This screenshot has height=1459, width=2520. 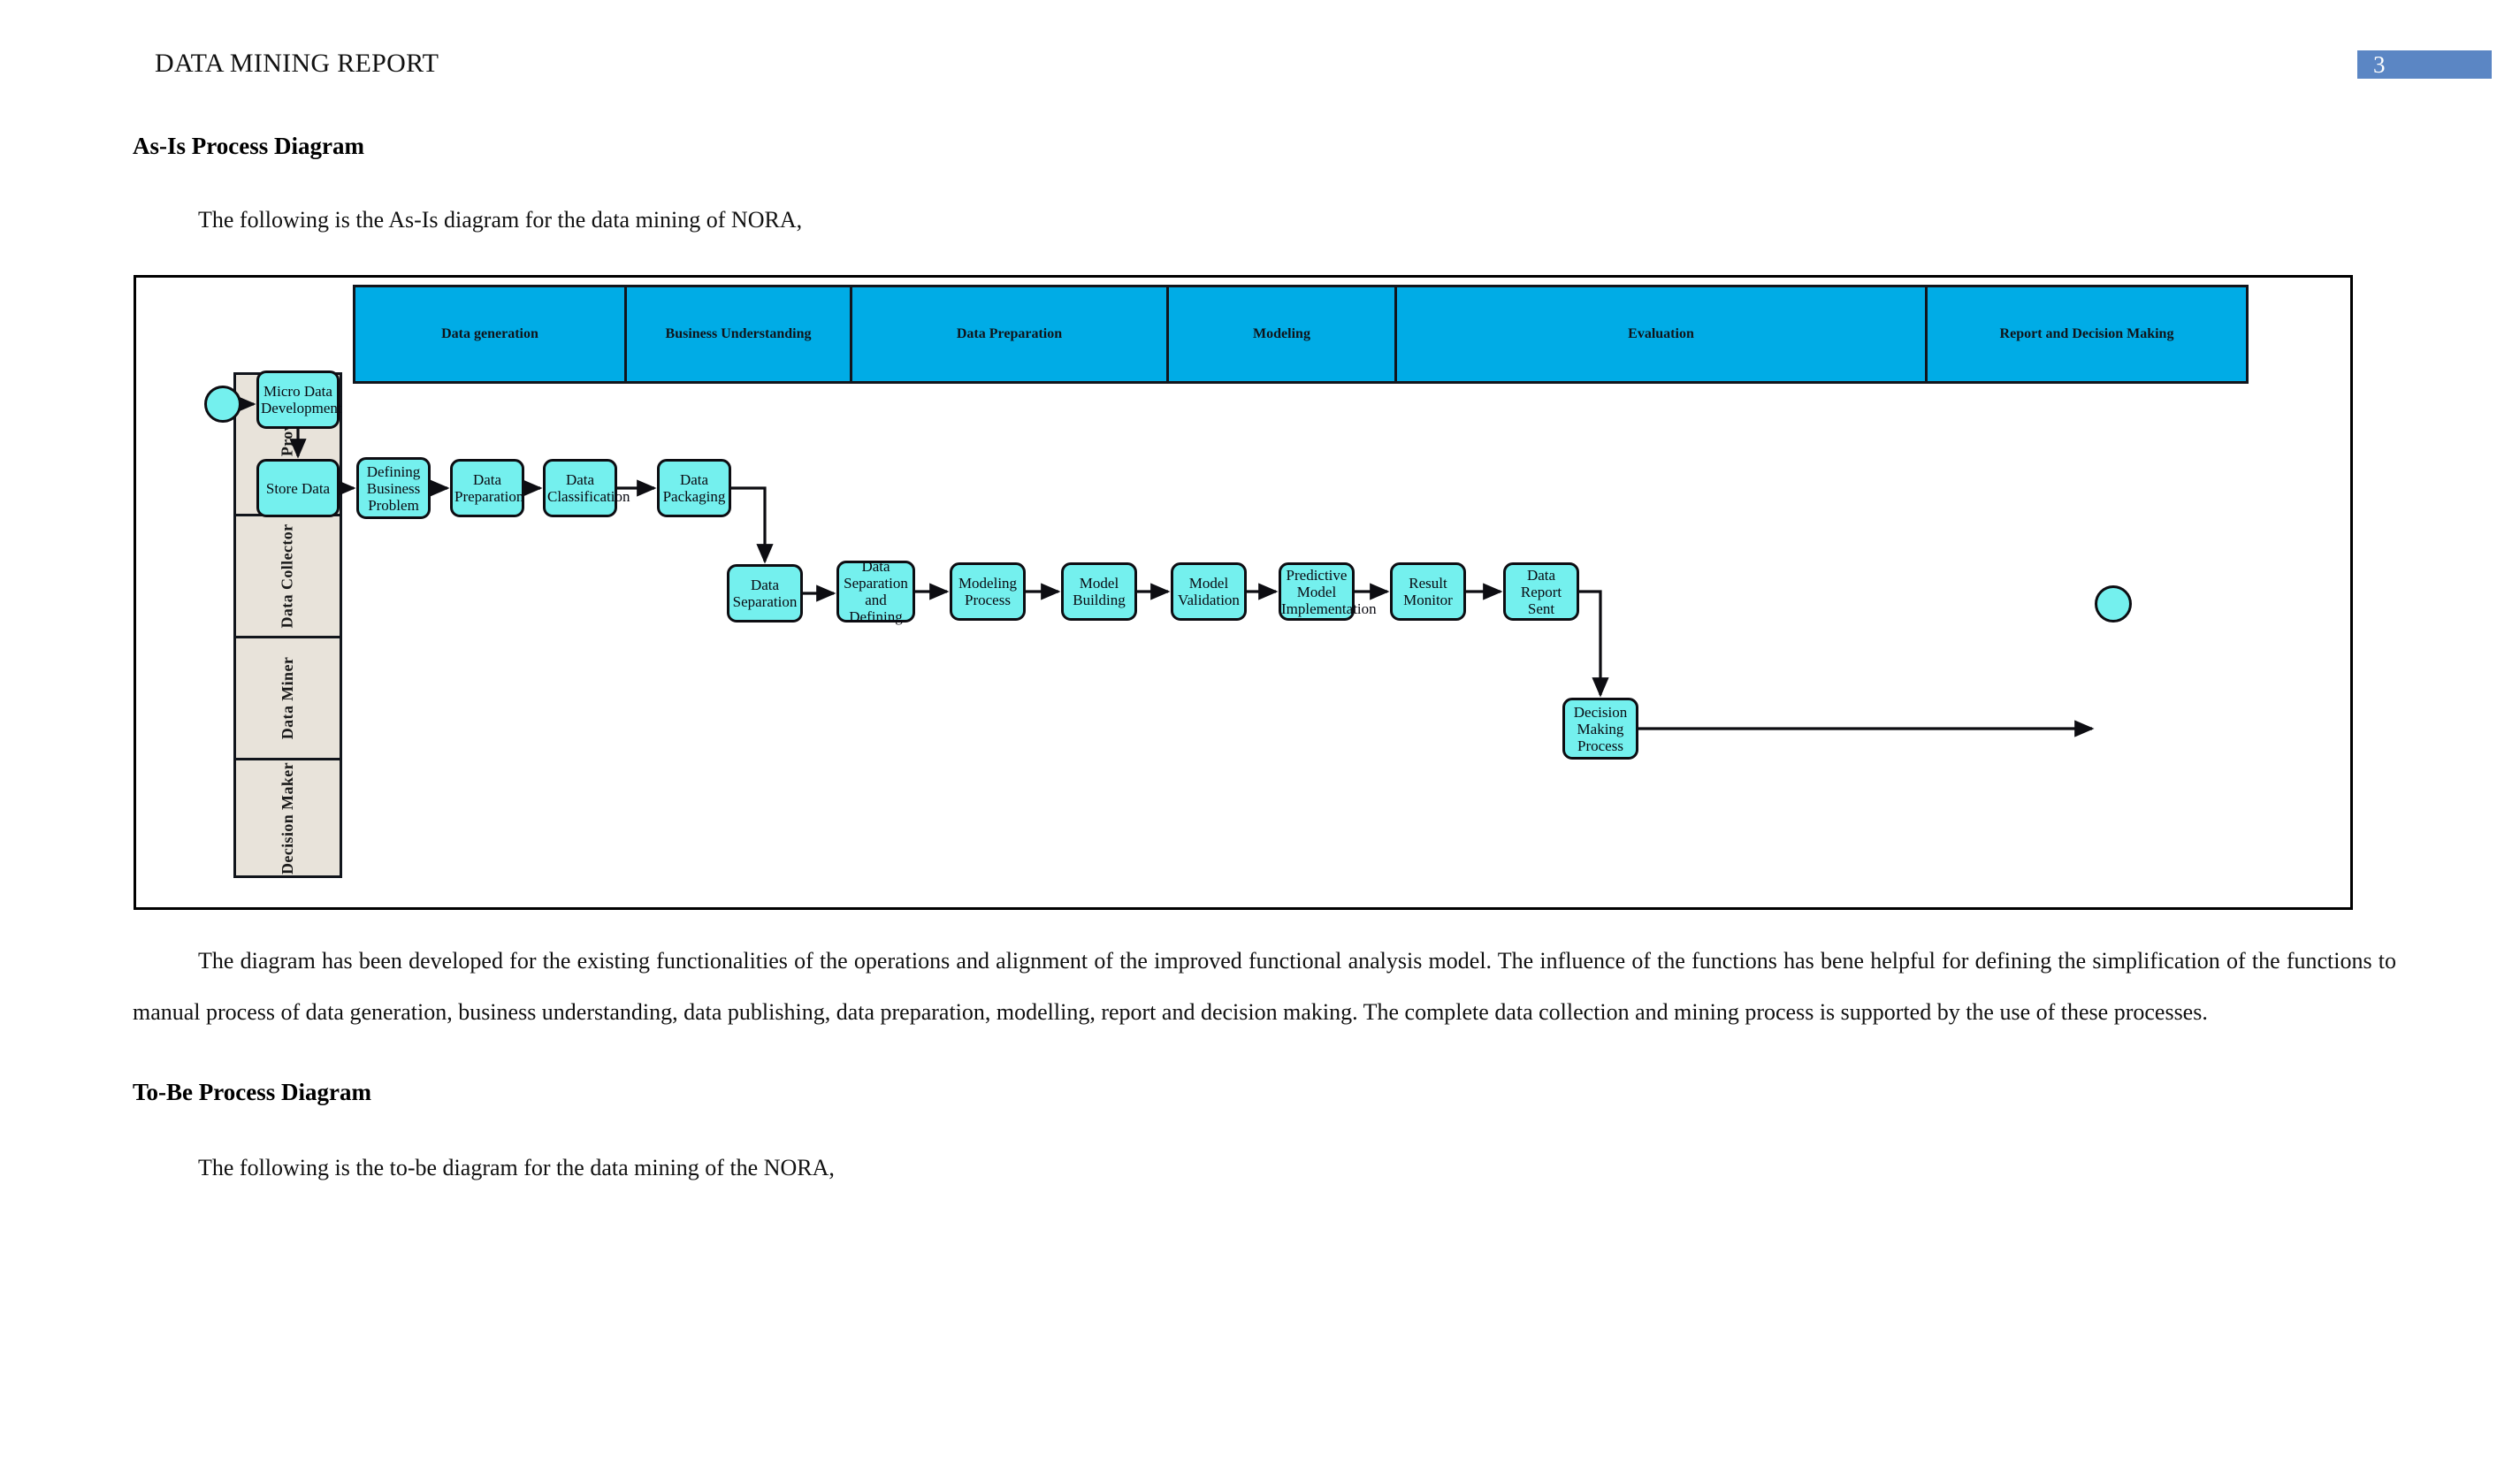 I want to click on process-node-result-monitor: Result Monitor, so click(x=1428, y=591).